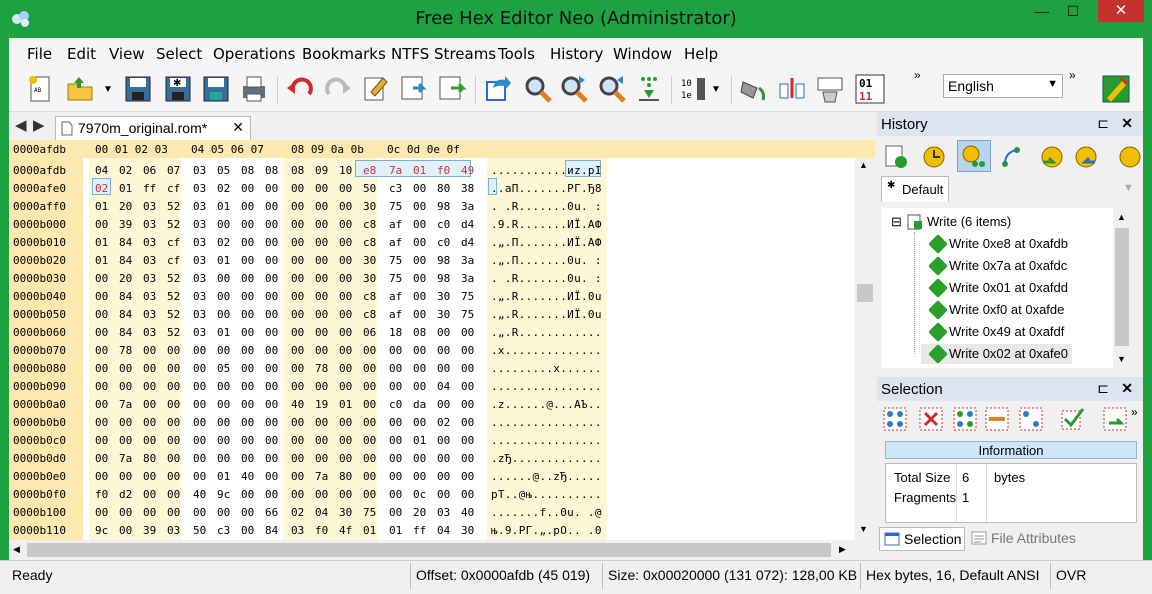  Describe the element at coordinates (109, 89) in the screenshot. I see `open-dropdown-icon: ▼` at that location.